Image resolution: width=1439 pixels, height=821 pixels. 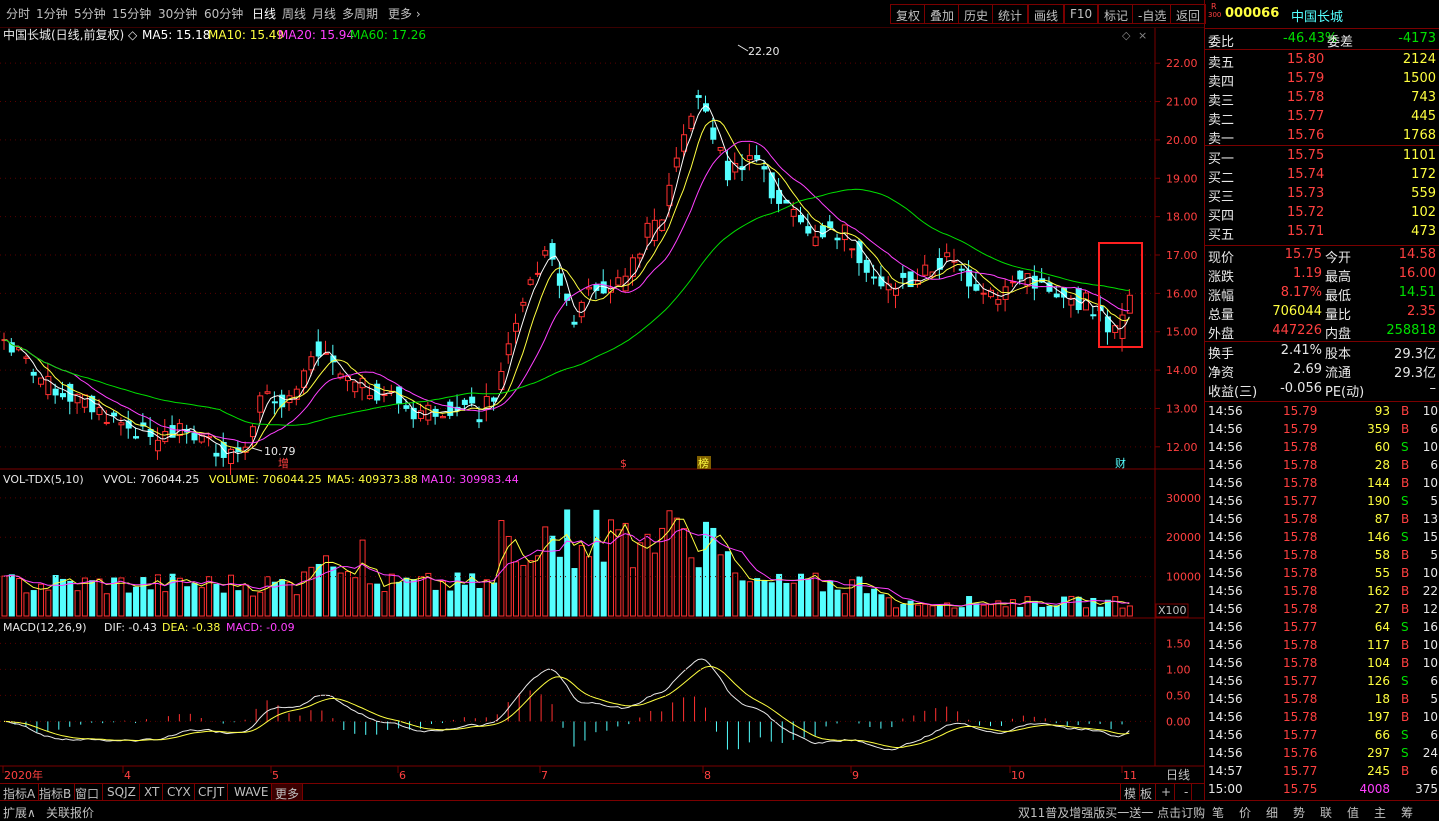 What do you see at coordinates (1081, 14) in the screenshot?
I see `f10-button: F10` at bounding box center [1081, 14].